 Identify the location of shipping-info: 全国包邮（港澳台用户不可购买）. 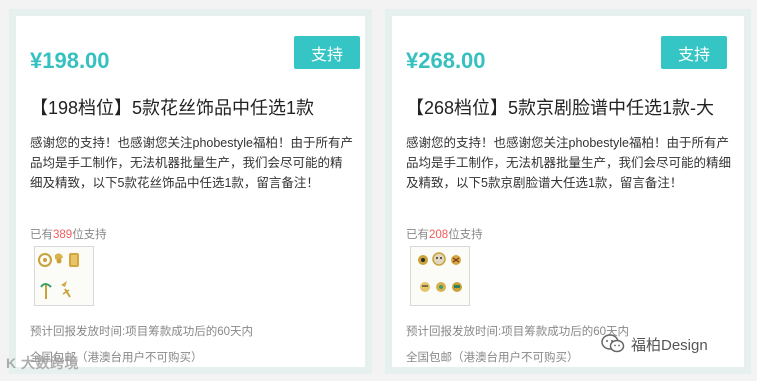
(492, 358).